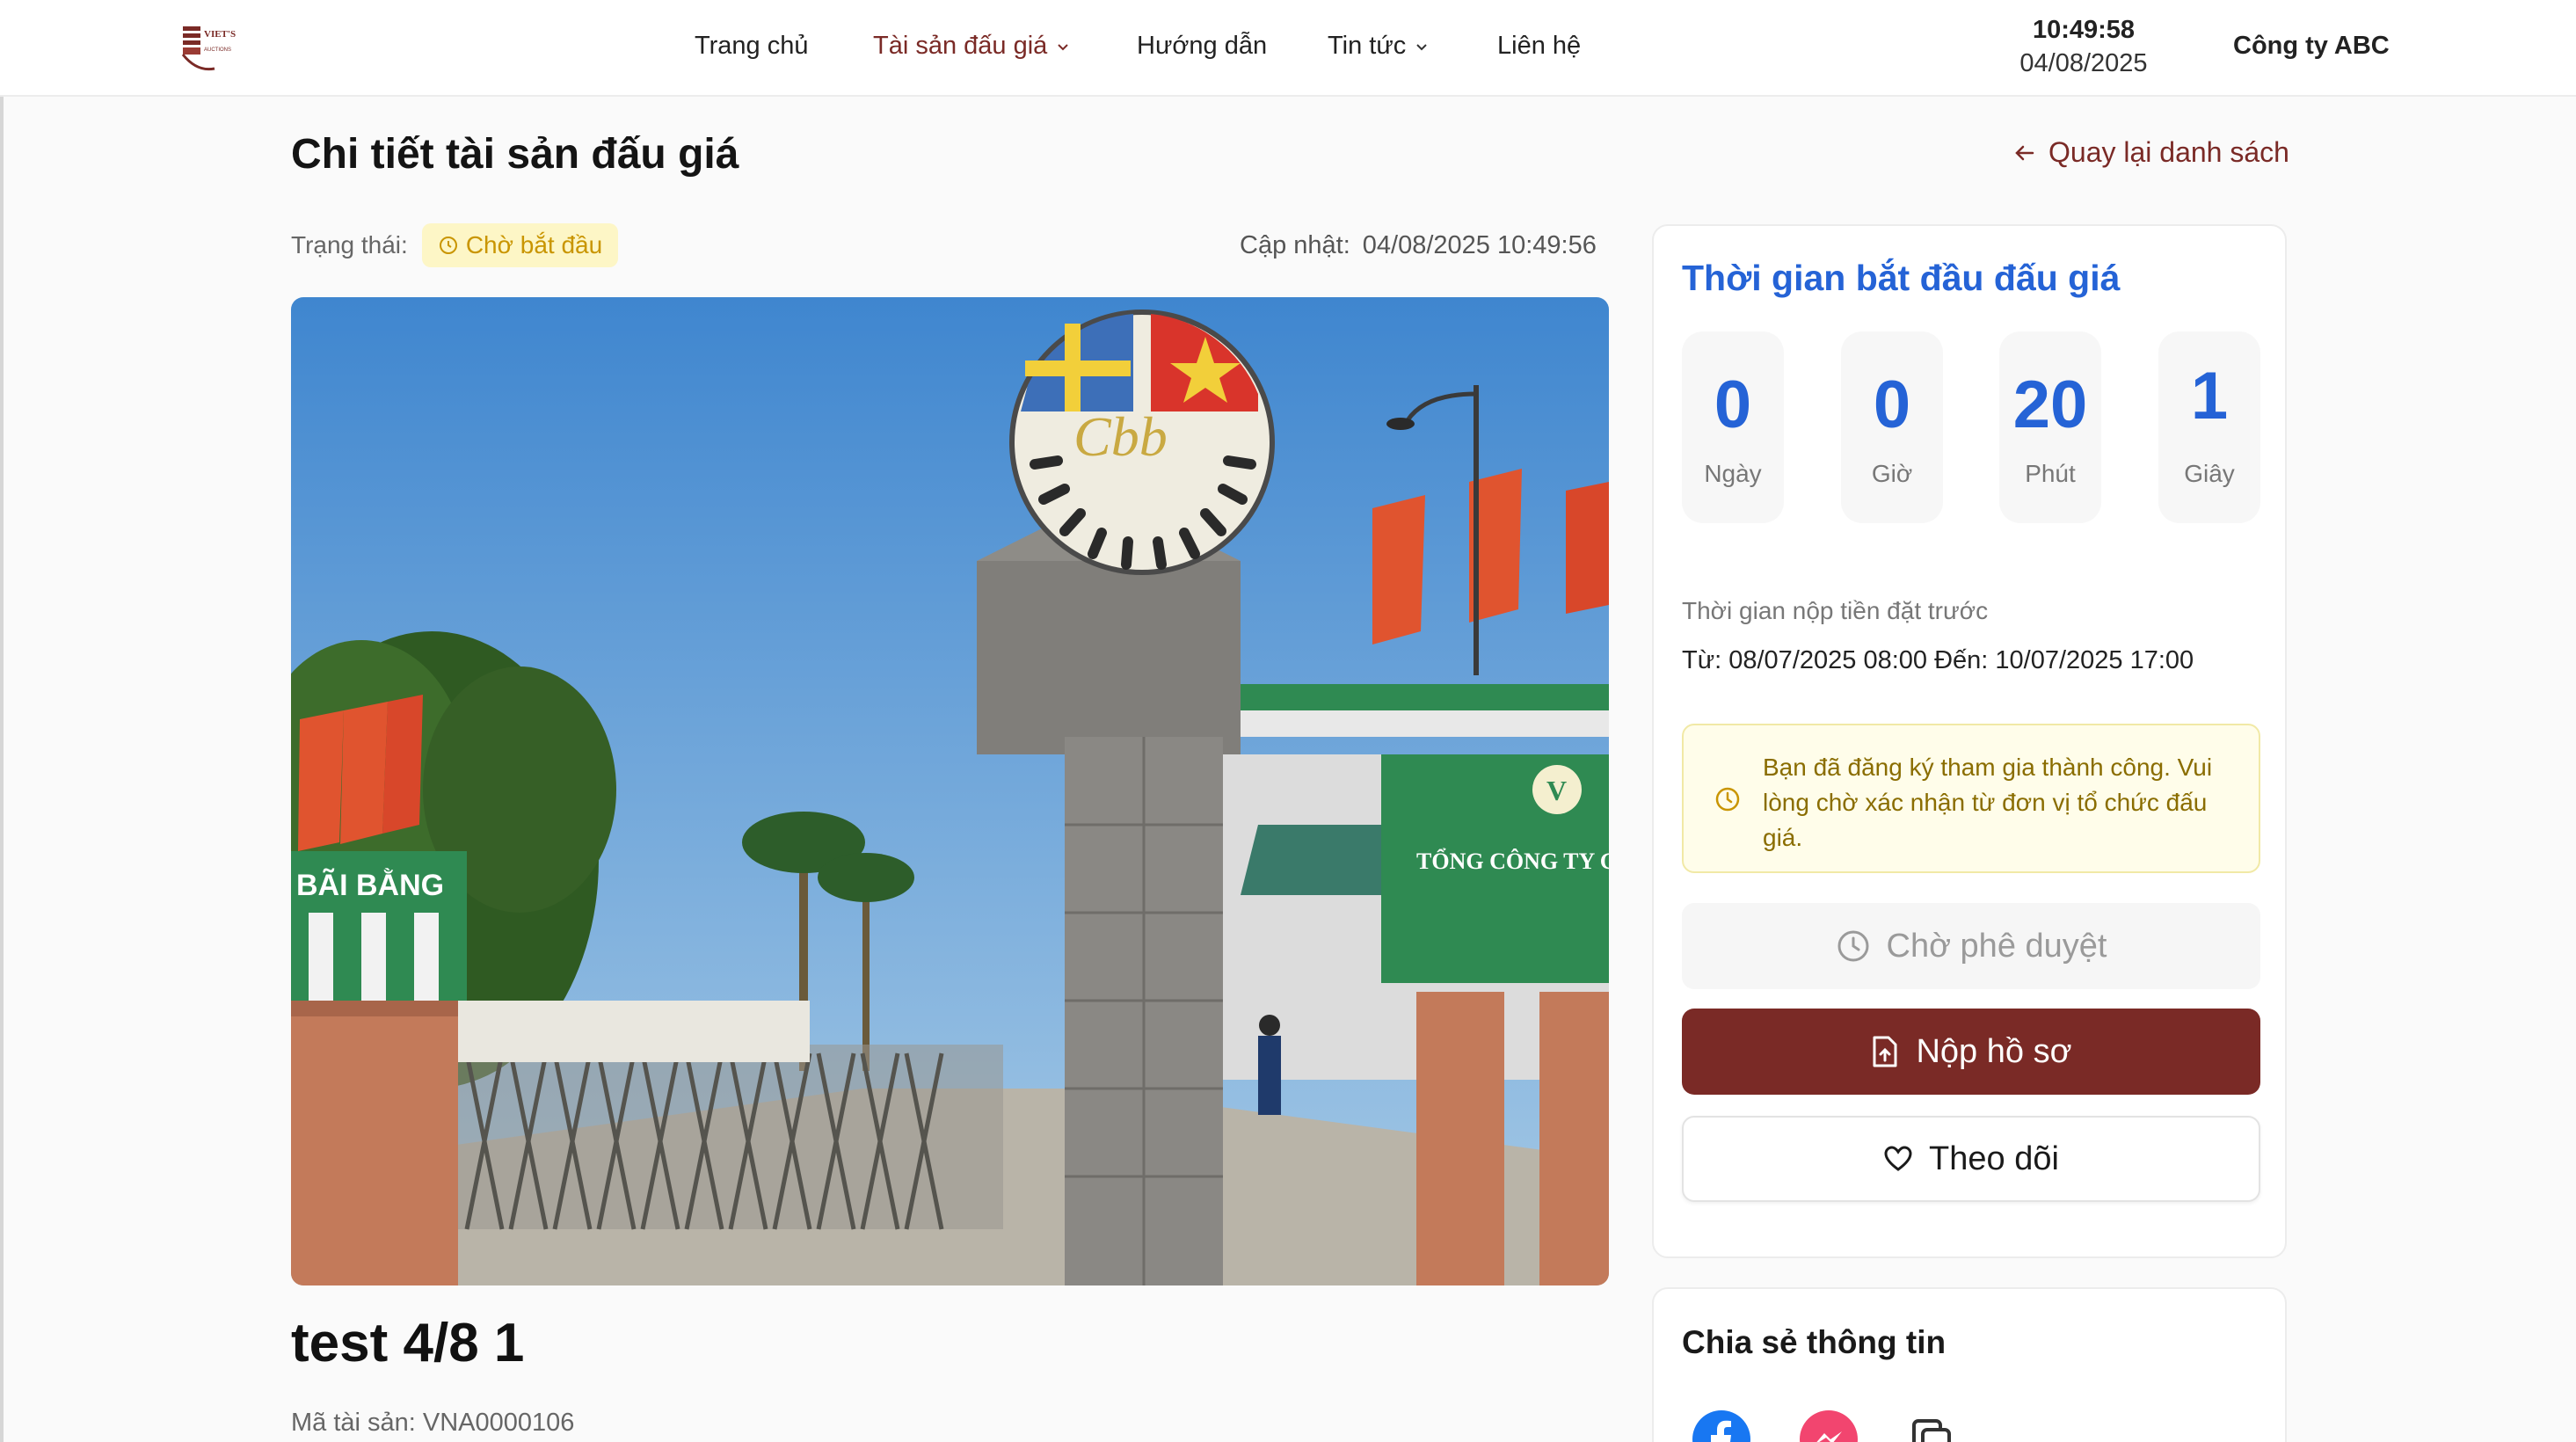 This screenshot has height=1442, width=2576. I want to click on back-link-label: Quay lại danh sách, so click(2168, 152).